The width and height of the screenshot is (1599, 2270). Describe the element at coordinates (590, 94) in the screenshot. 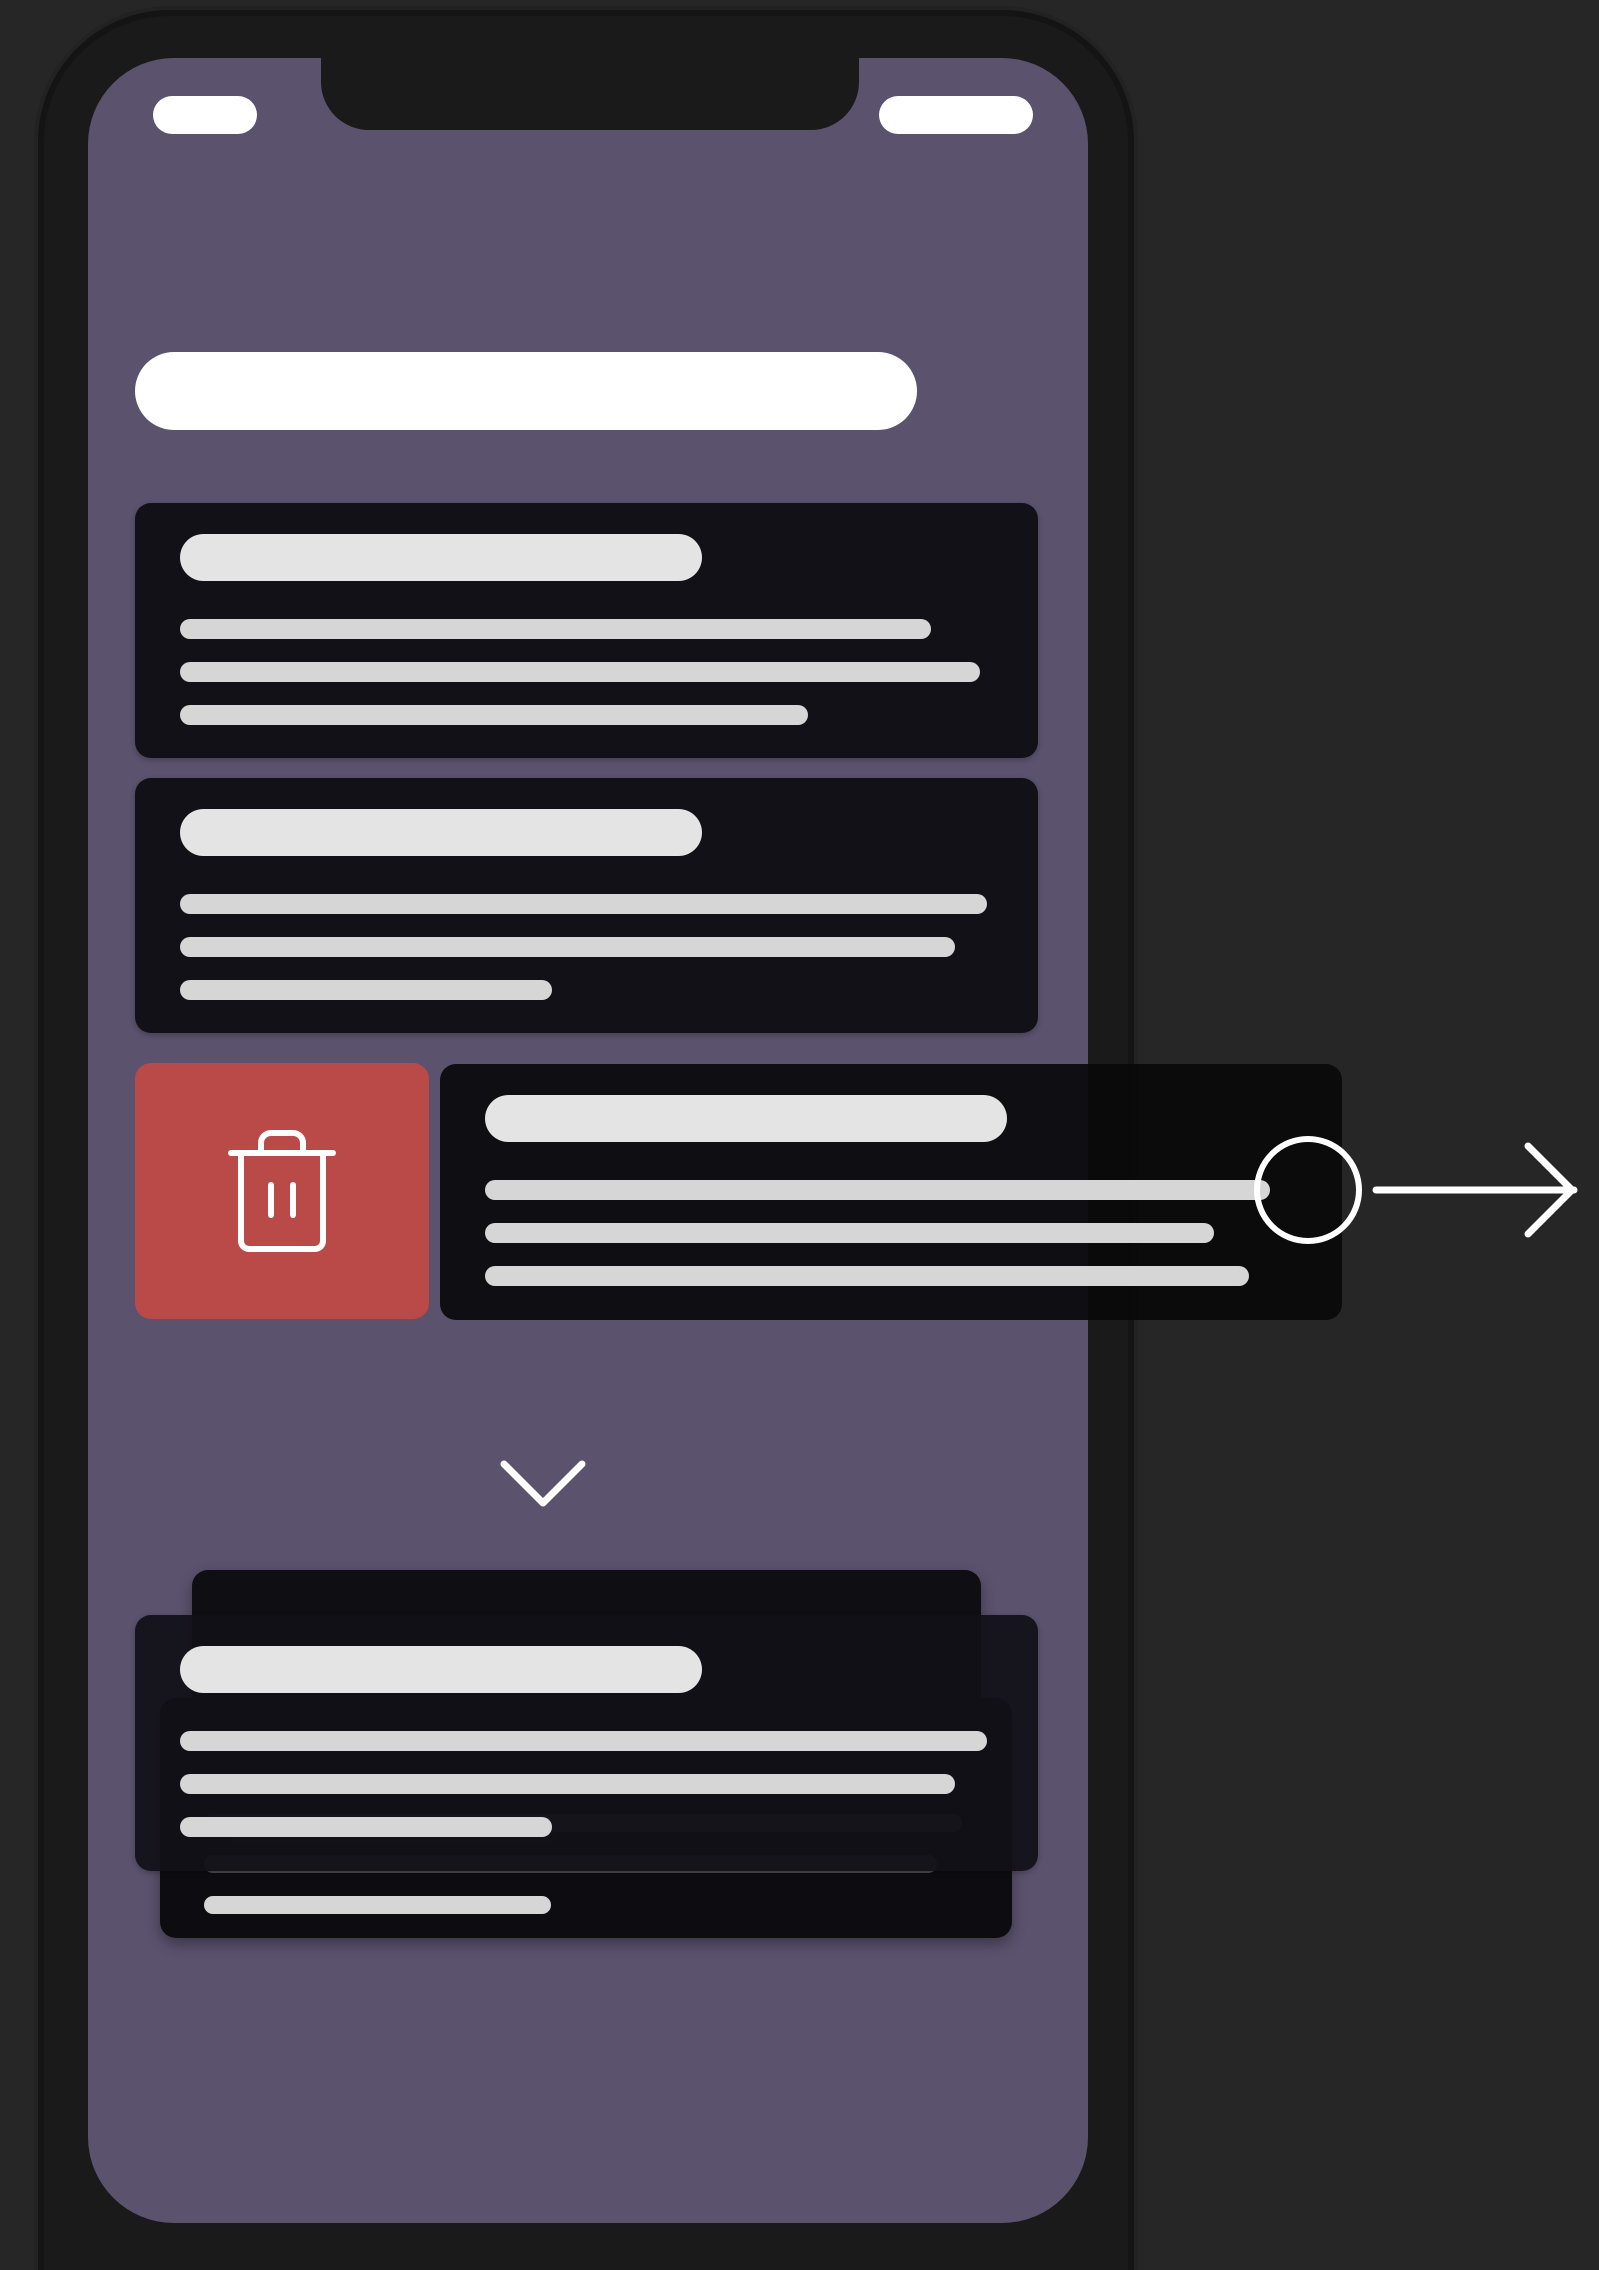

I see `notch` at that location.